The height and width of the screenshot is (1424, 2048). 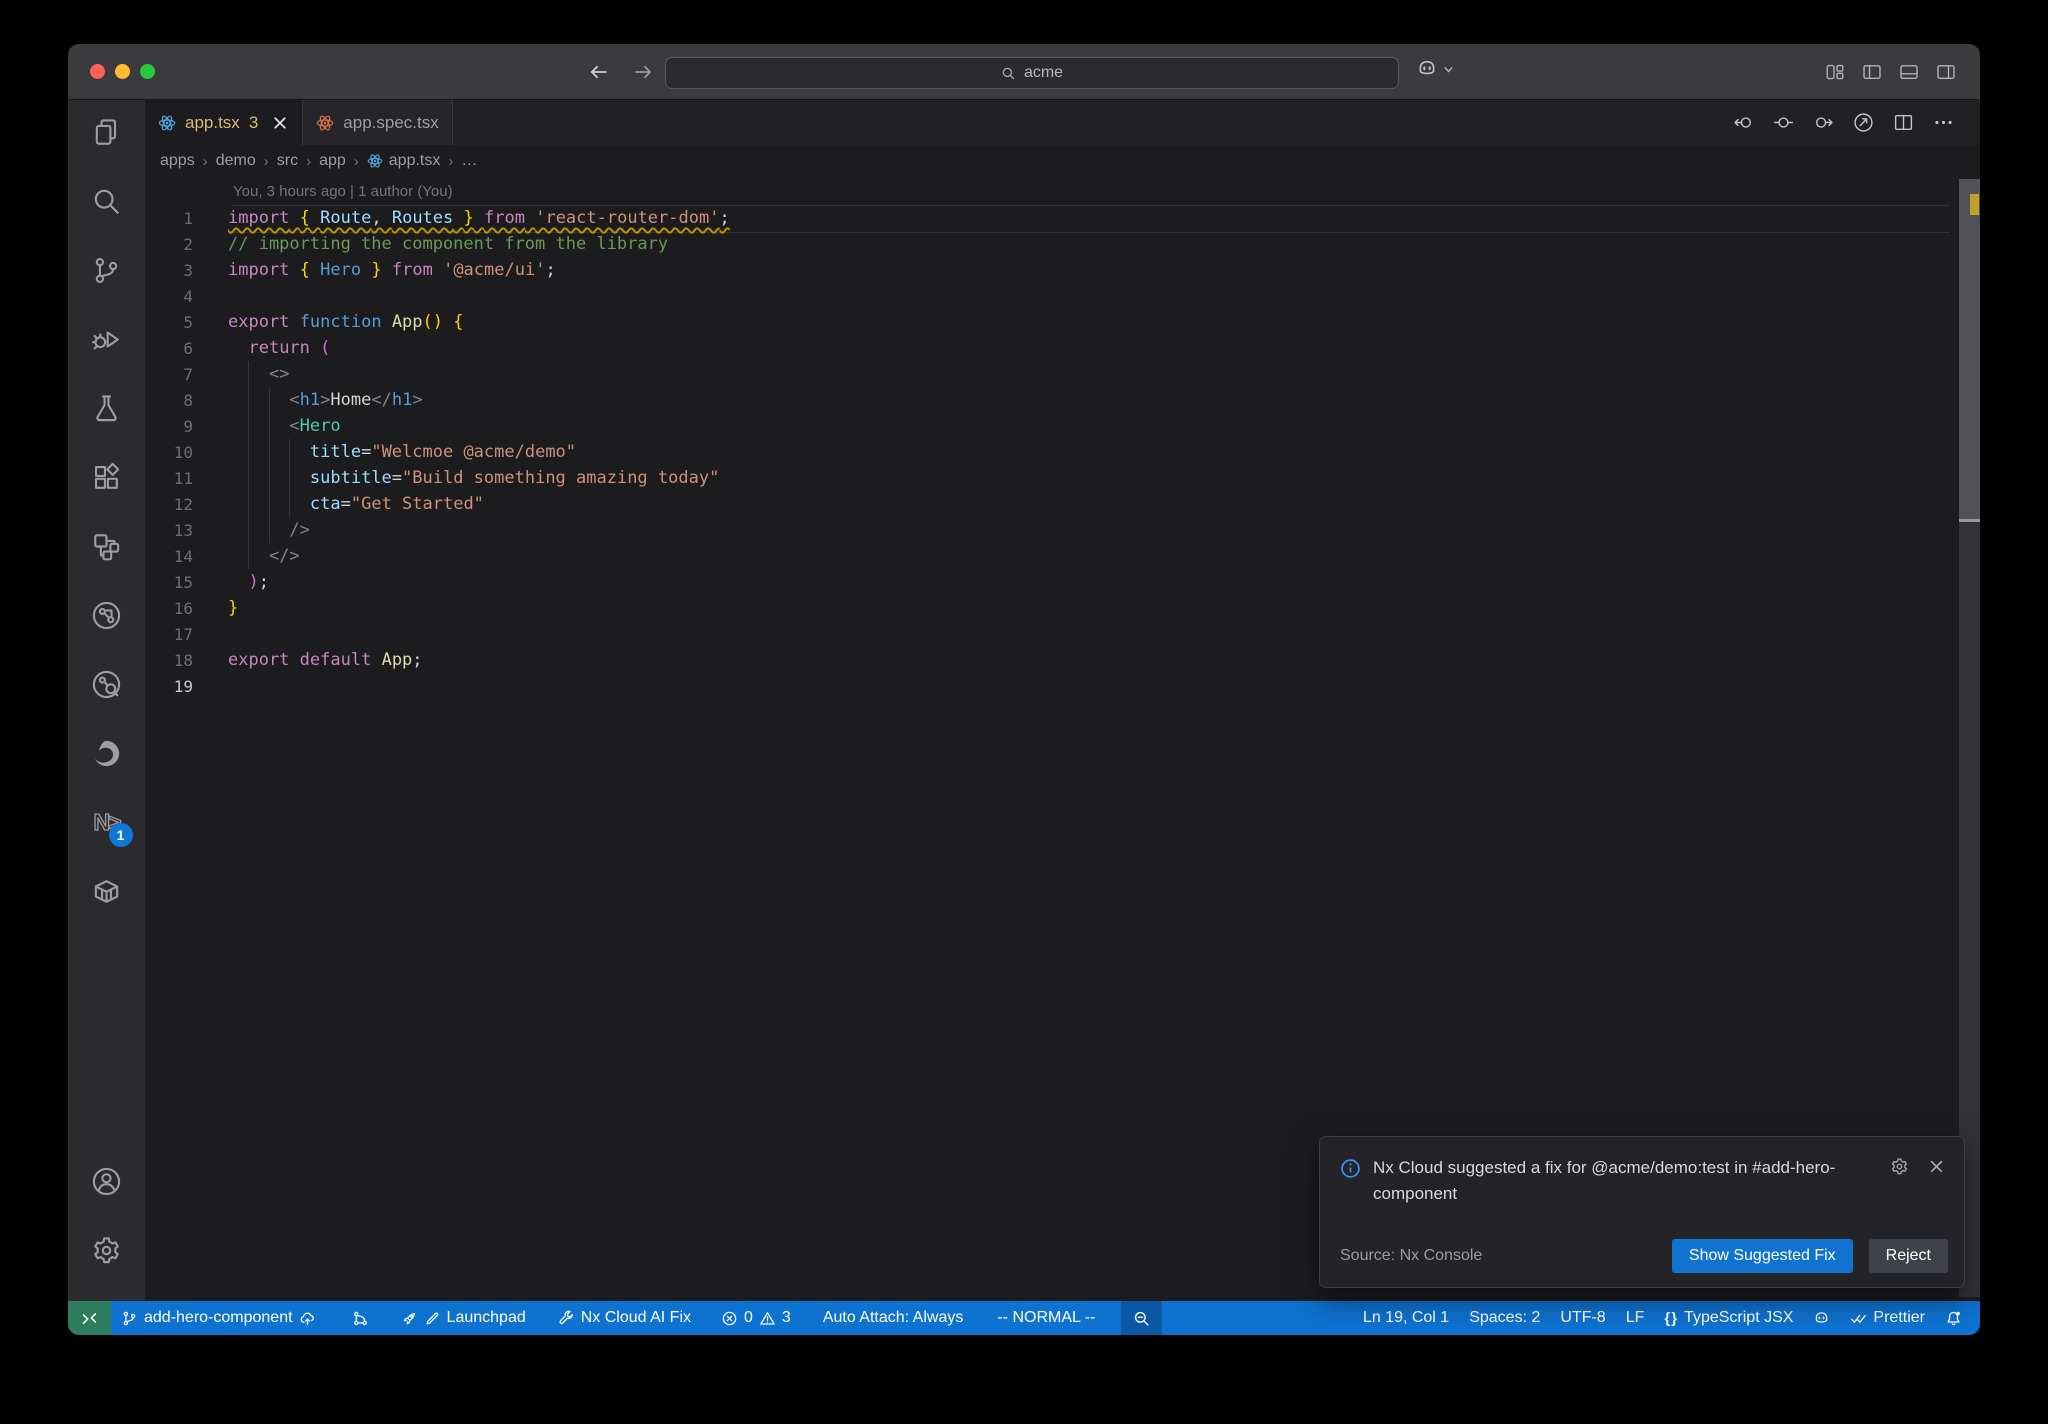 I want to click on status-encoding: UTF-8, so click(x=1582, y=1318).